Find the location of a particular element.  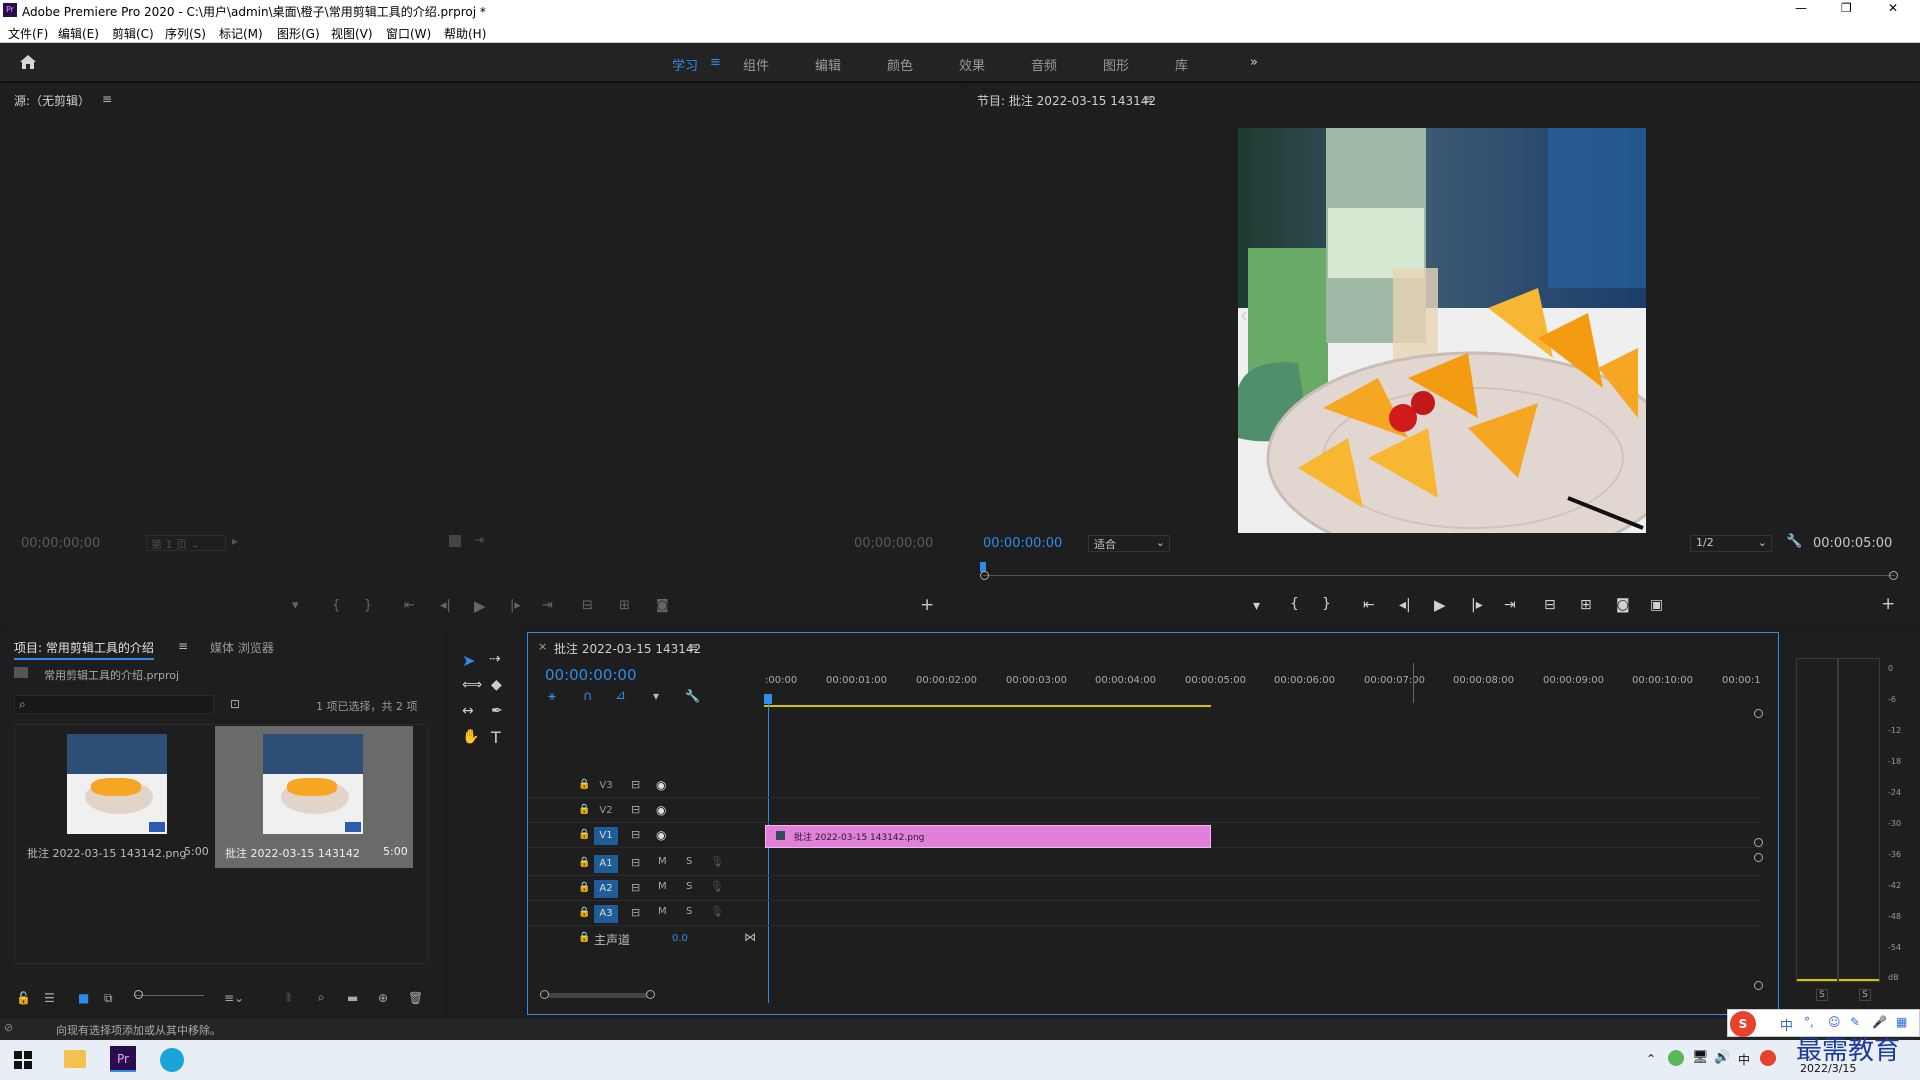

ime-toolbox-icon: ▦ is located at coordinates (1901, 1022).